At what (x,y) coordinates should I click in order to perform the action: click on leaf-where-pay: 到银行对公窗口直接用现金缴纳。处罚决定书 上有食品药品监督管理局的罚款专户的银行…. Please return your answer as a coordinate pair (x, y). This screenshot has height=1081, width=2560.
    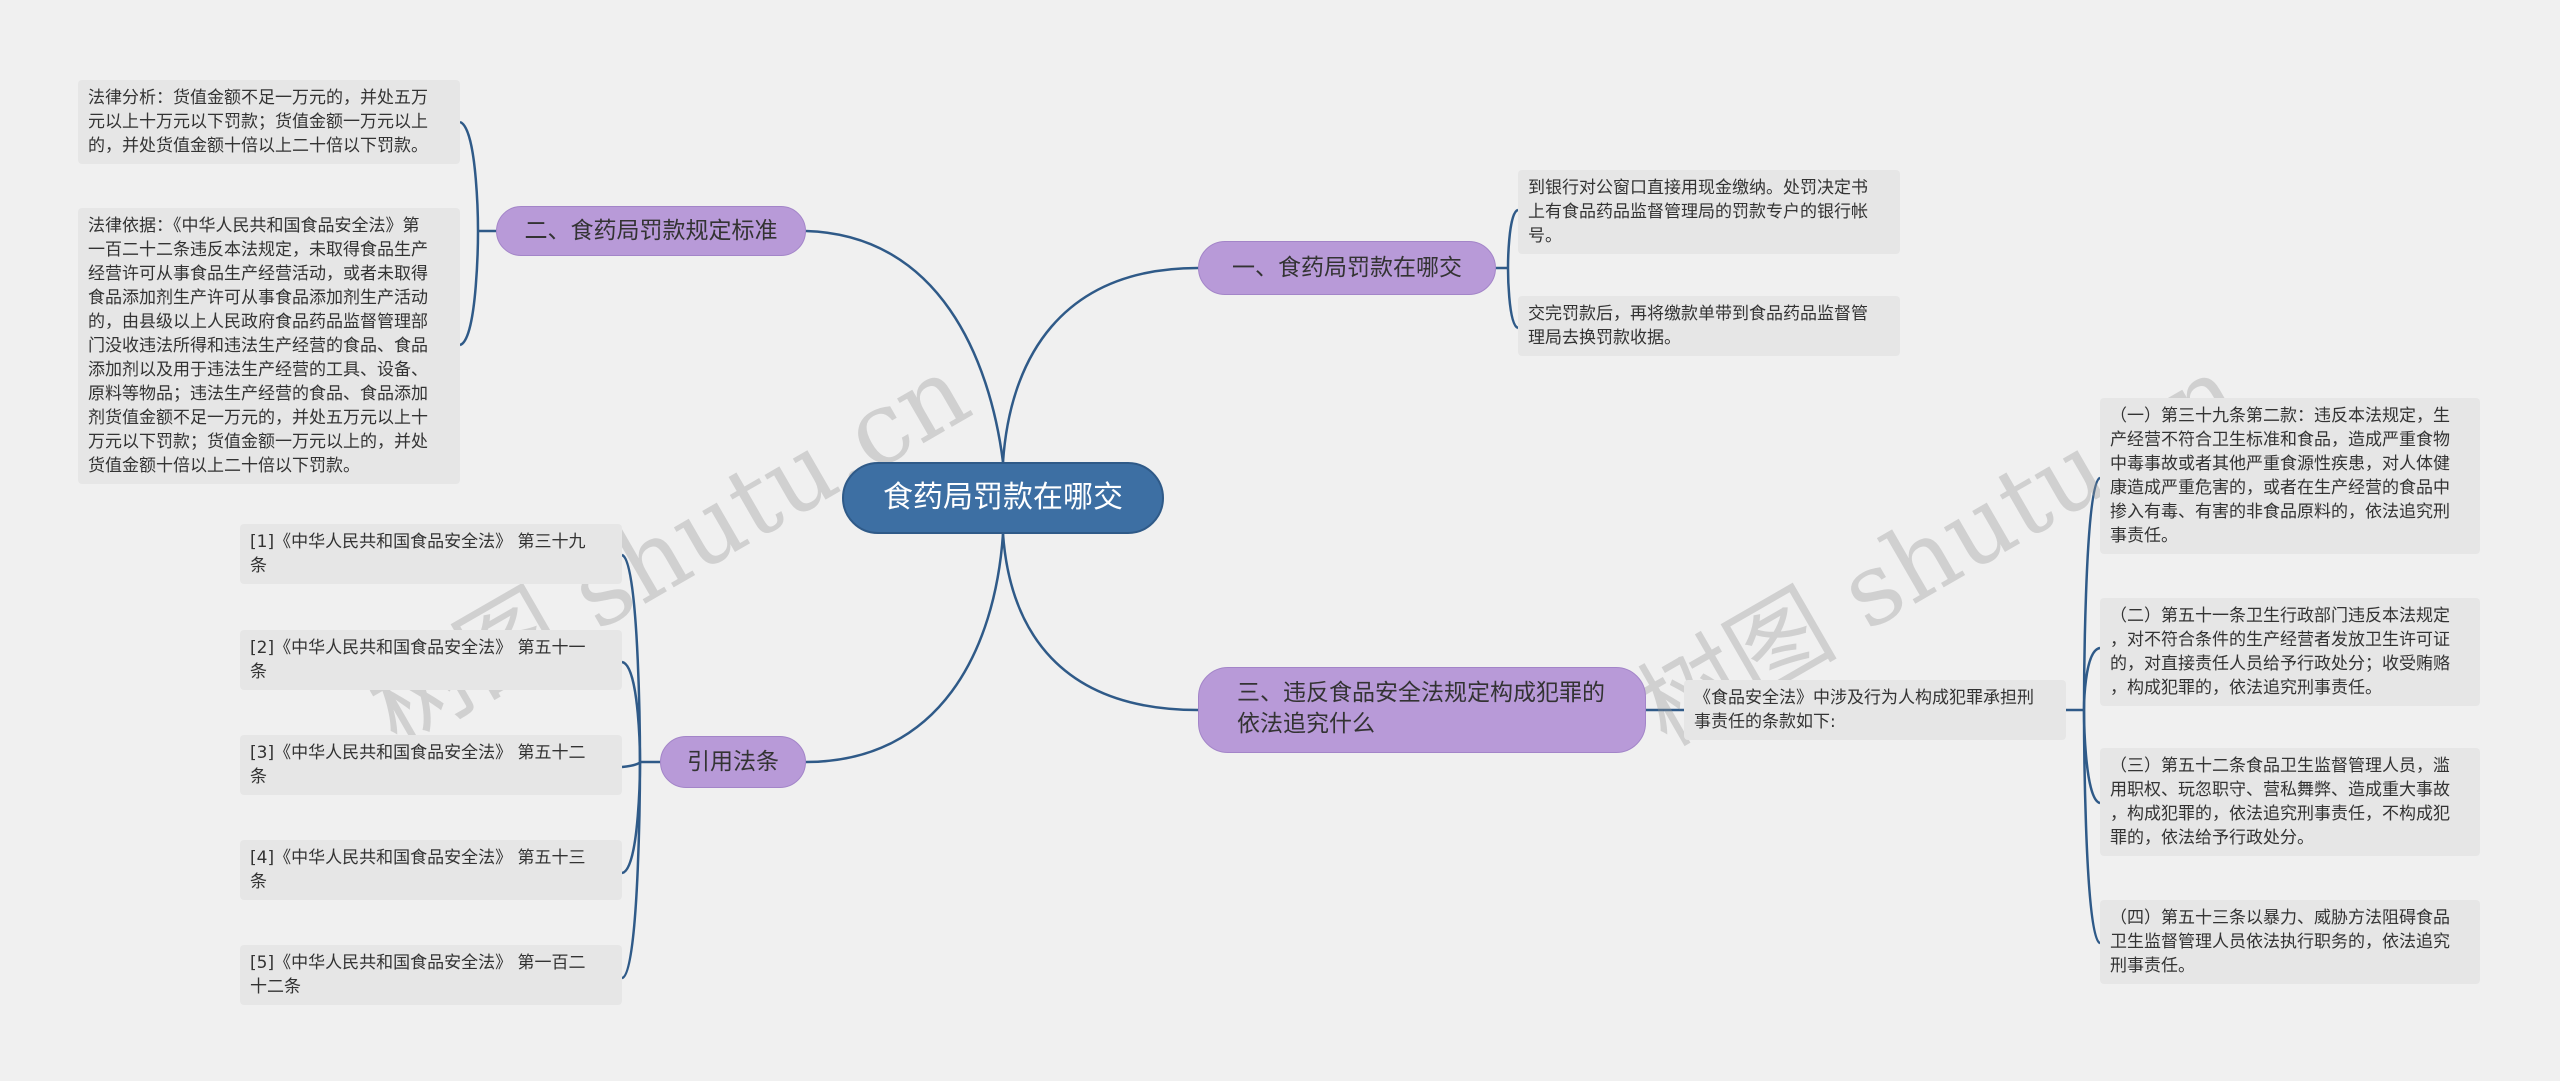
    Looking at the image, I should click on (1709, 212).